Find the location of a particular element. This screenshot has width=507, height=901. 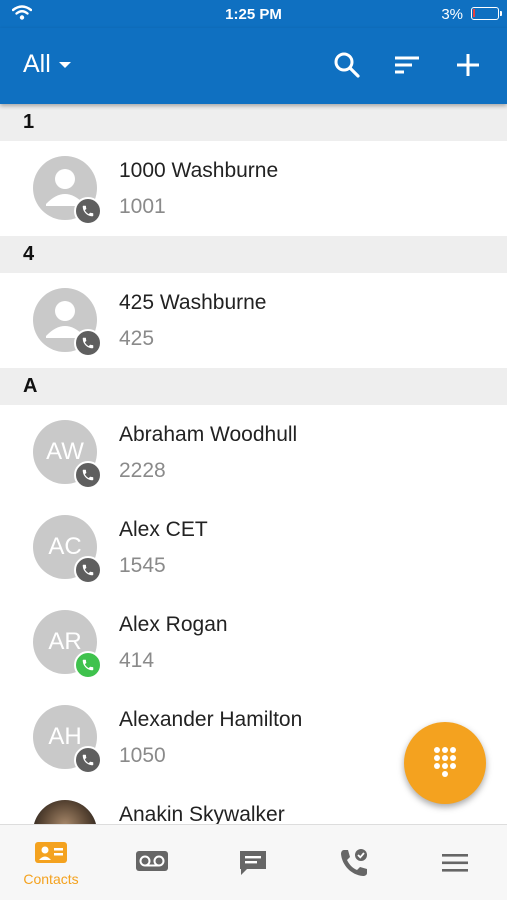

contact-row: AR Alex Rogan 414 is located at coordinates (253, 642).